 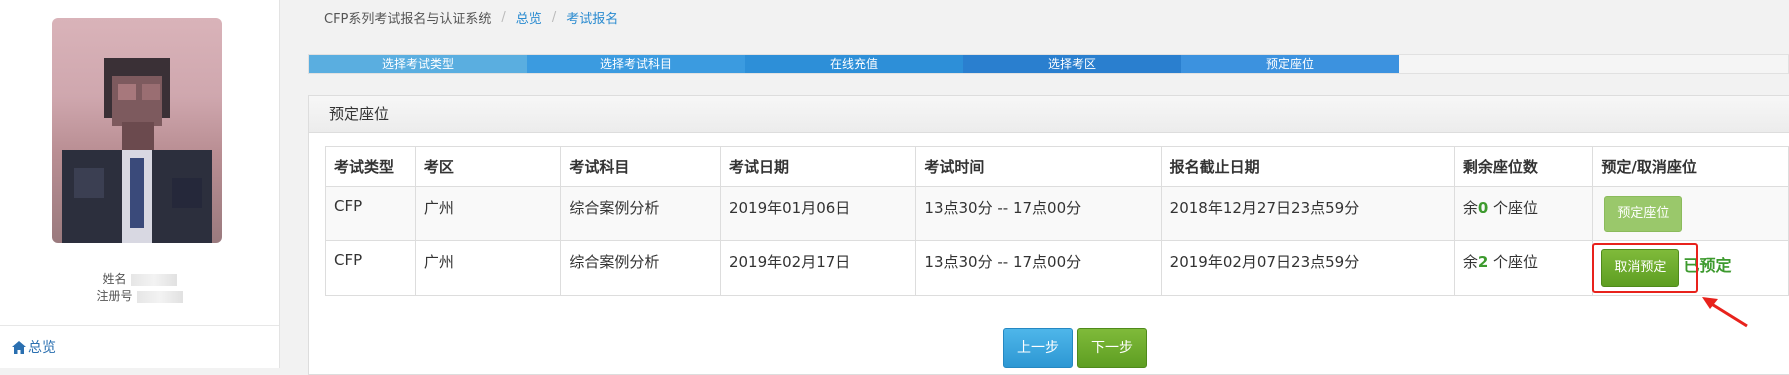 I want to click on cell-action: 预定座位, so click(x=1690, y=213).